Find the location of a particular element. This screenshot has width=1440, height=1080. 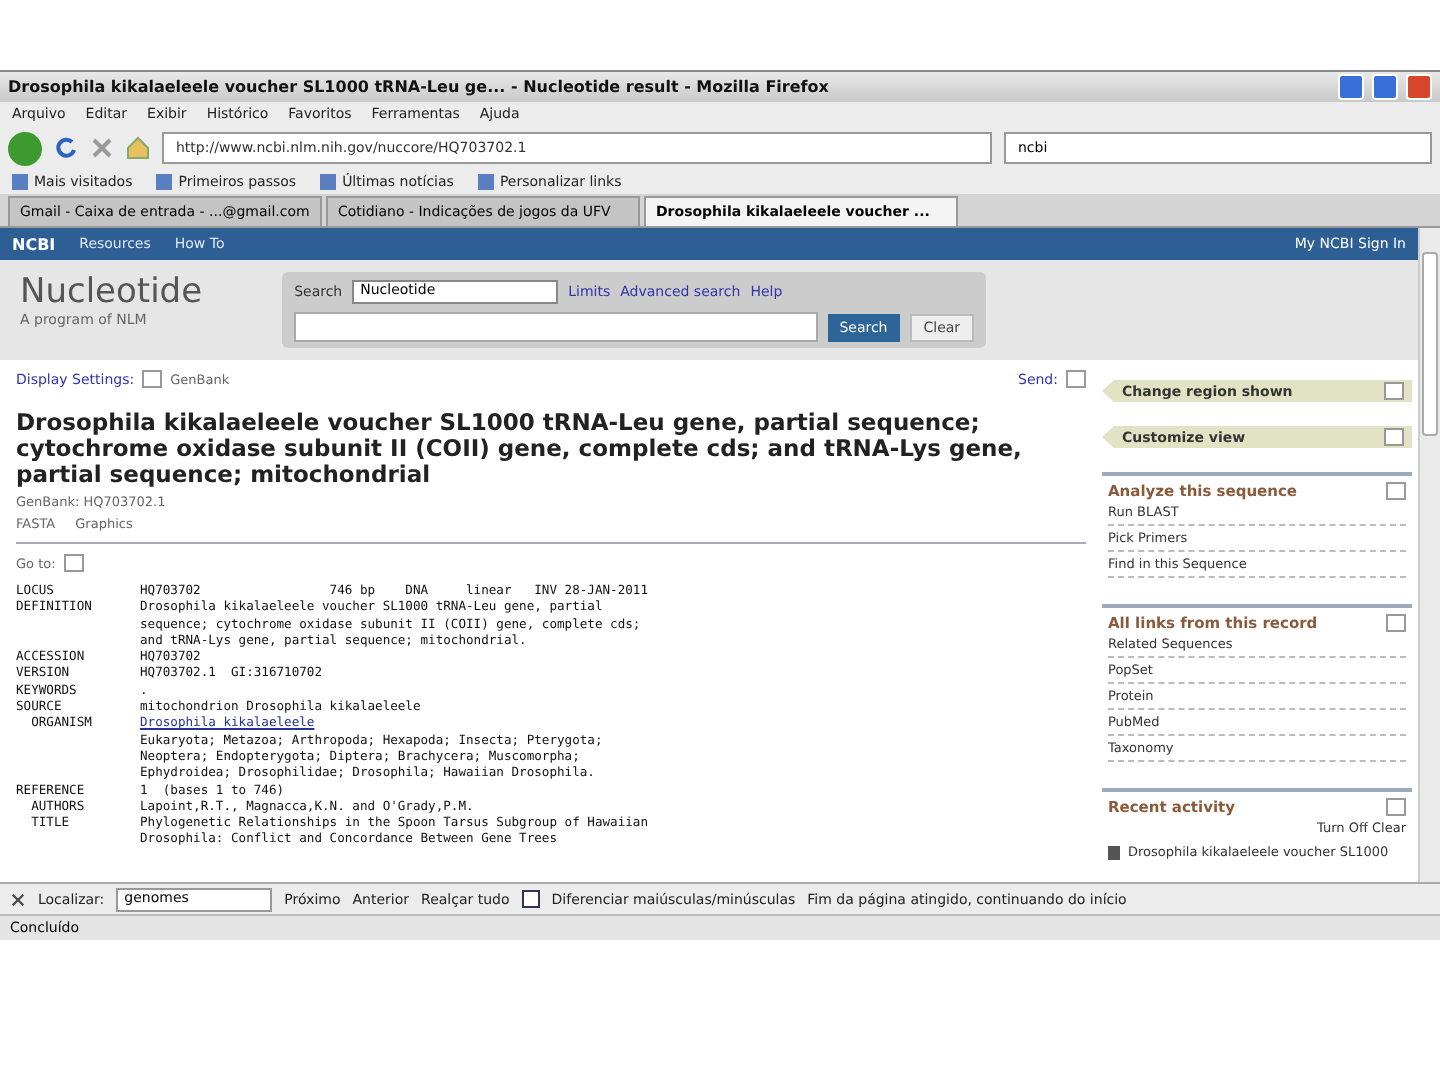

close-icon is located at coordinates (18, 899).